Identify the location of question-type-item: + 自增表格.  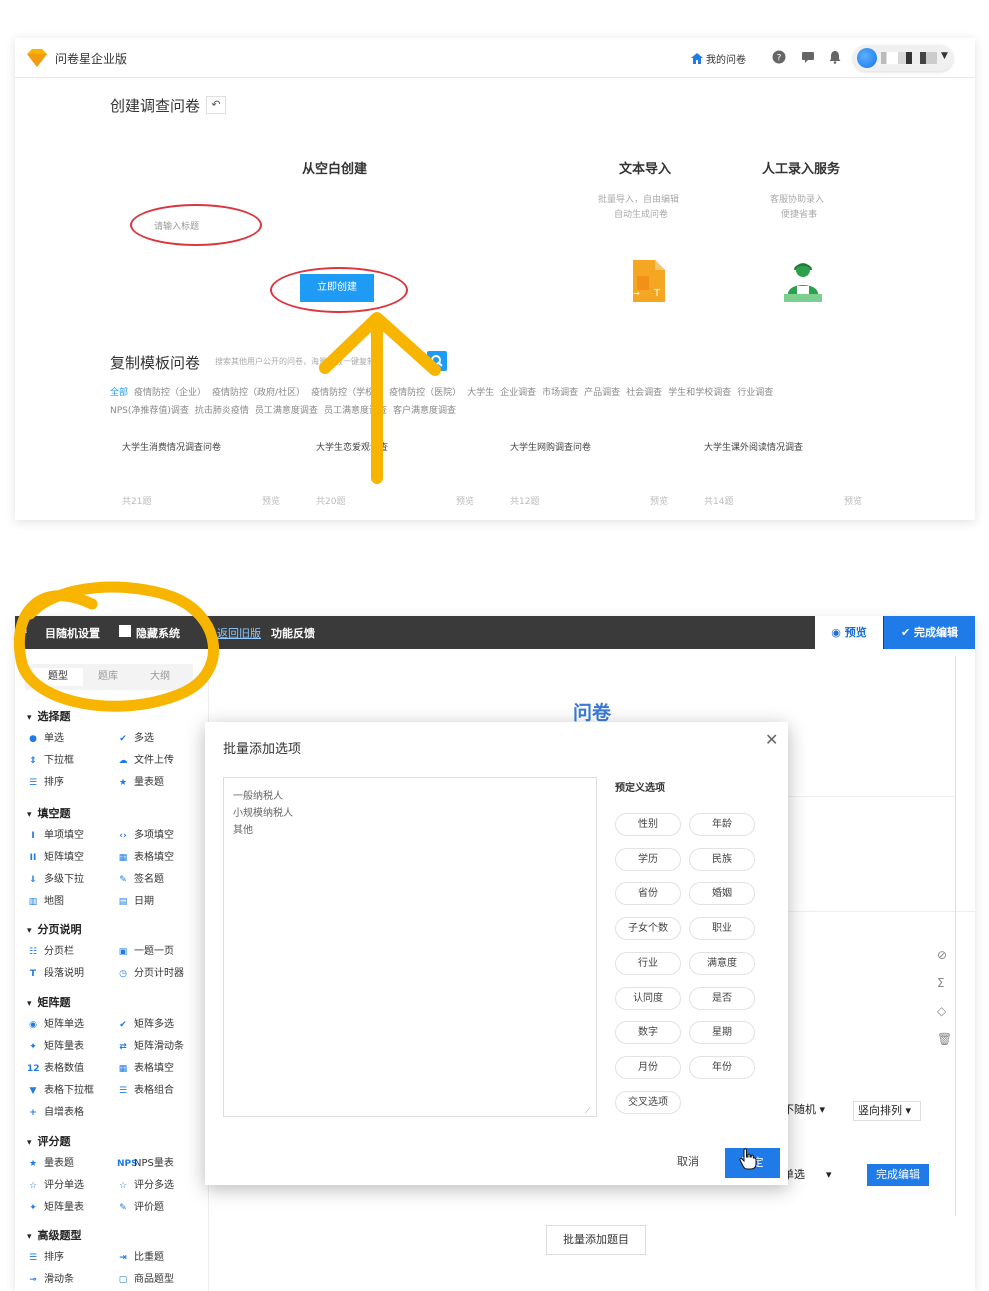
(55, 1110).